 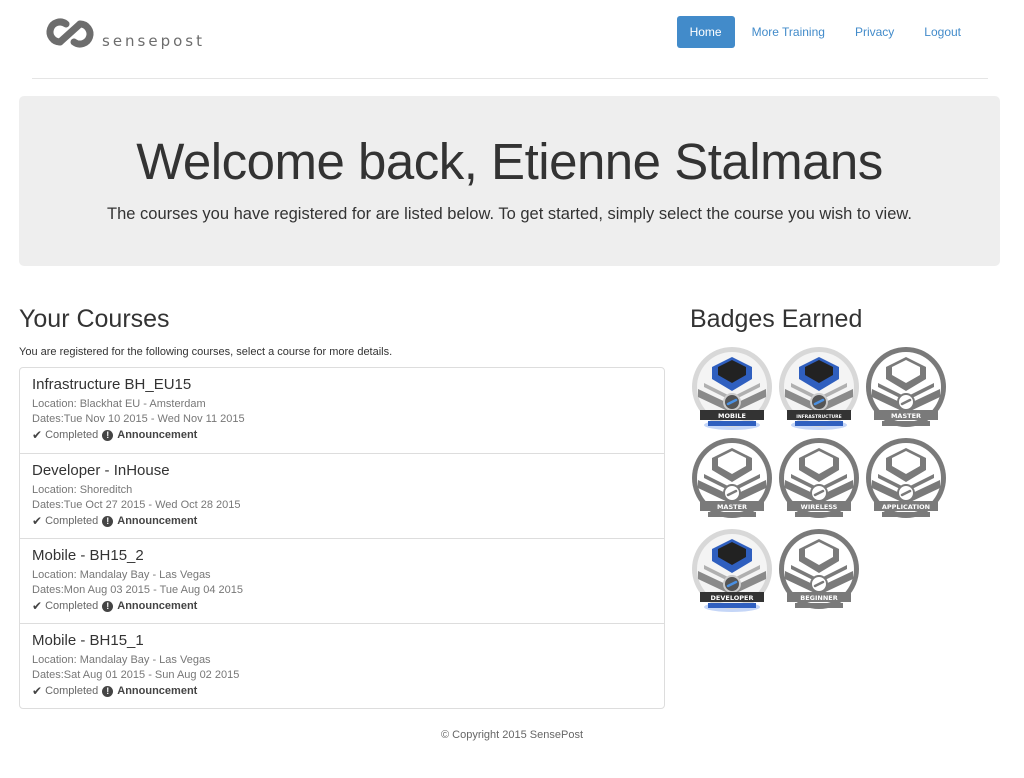 I want to click on courses-heading: Your Courses, so click(x=94, y=319).